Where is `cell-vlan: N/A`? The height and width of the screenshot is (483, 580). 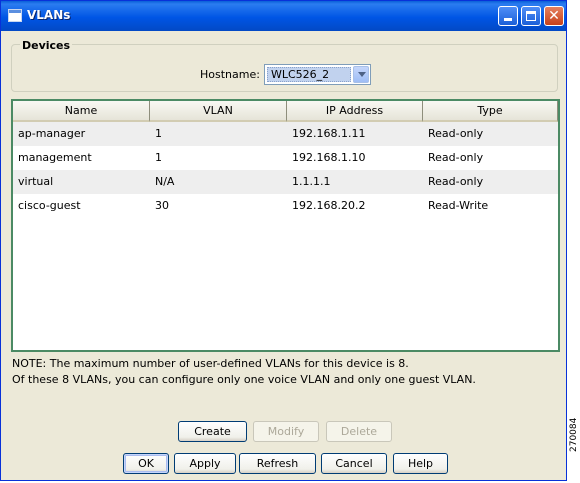
cell-vlan: N/A is located at coordinates (165, 181).